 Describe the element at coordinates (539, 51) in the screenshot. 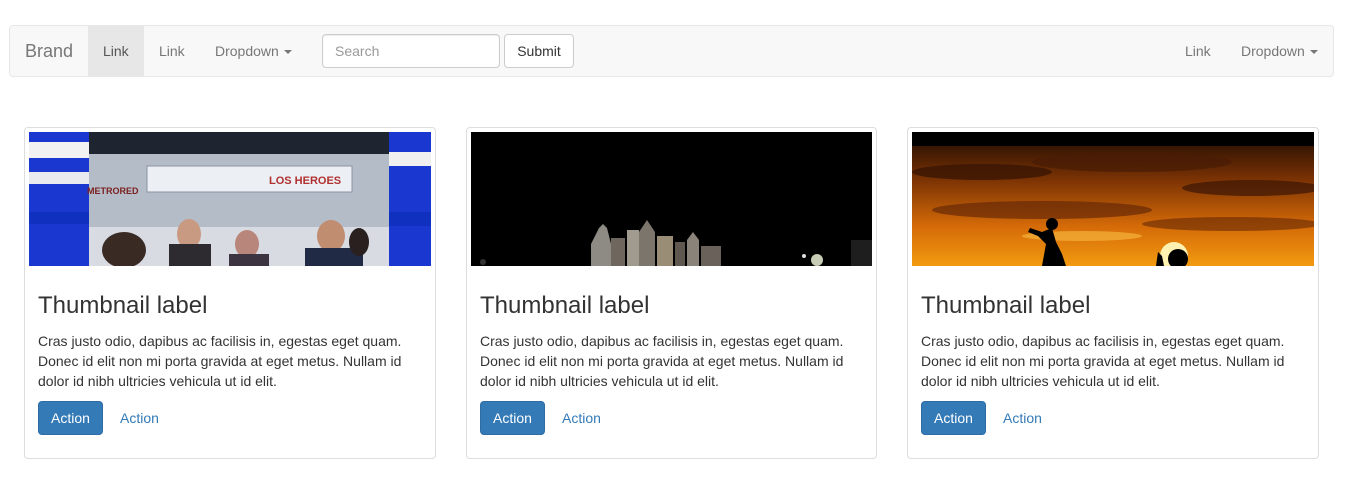

I see `submit-button: Submit` at that location.